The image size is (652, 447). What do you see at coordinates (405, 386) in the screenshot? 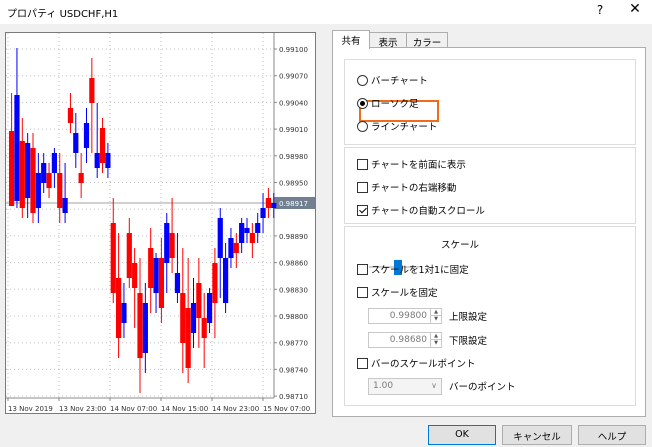
I see `bar-points-select: 1.00 ∨` at bounding box center [405, 386].